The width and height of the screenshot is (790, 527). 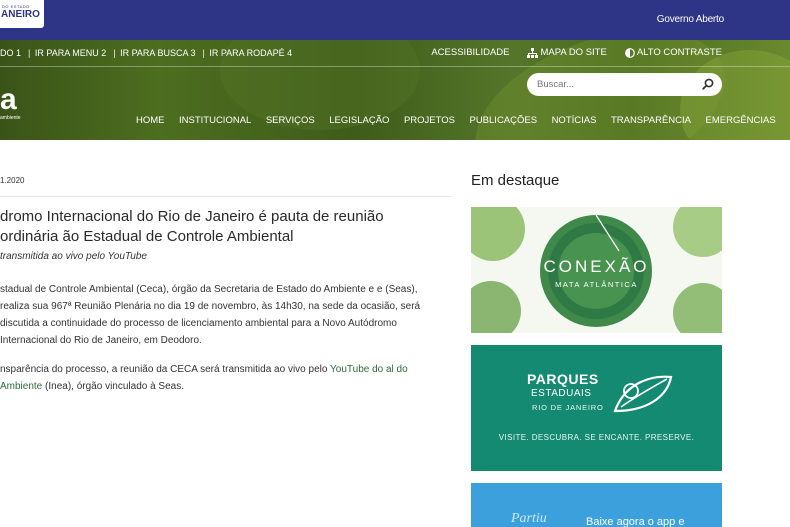 I want to click on conexao-subtitle: MATA ATLÂNTICA, so click(x=596, y=284).